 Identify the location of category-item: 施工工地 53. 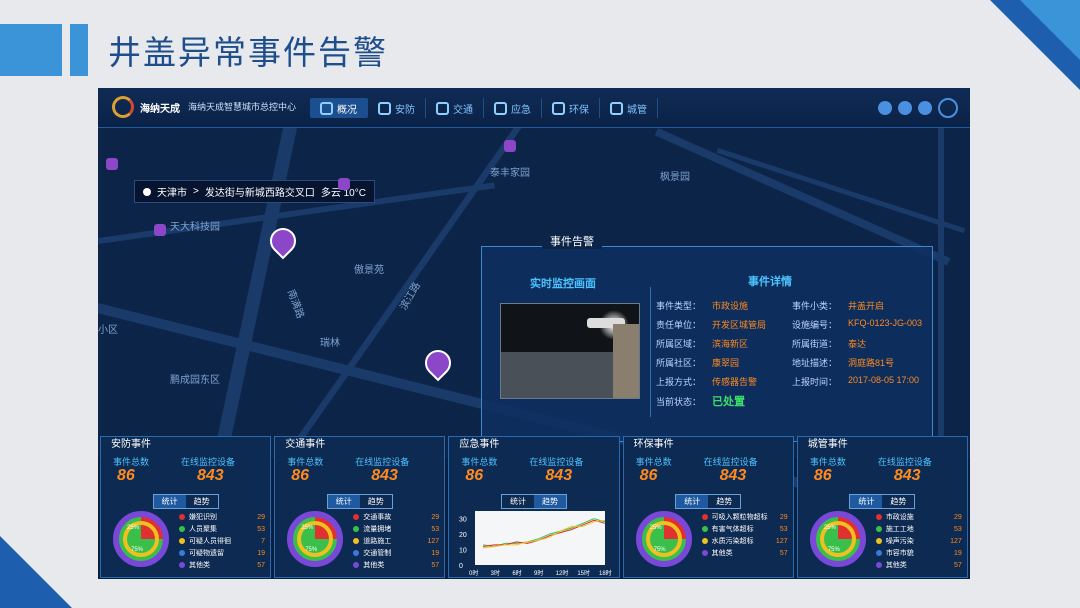
(918, 529).